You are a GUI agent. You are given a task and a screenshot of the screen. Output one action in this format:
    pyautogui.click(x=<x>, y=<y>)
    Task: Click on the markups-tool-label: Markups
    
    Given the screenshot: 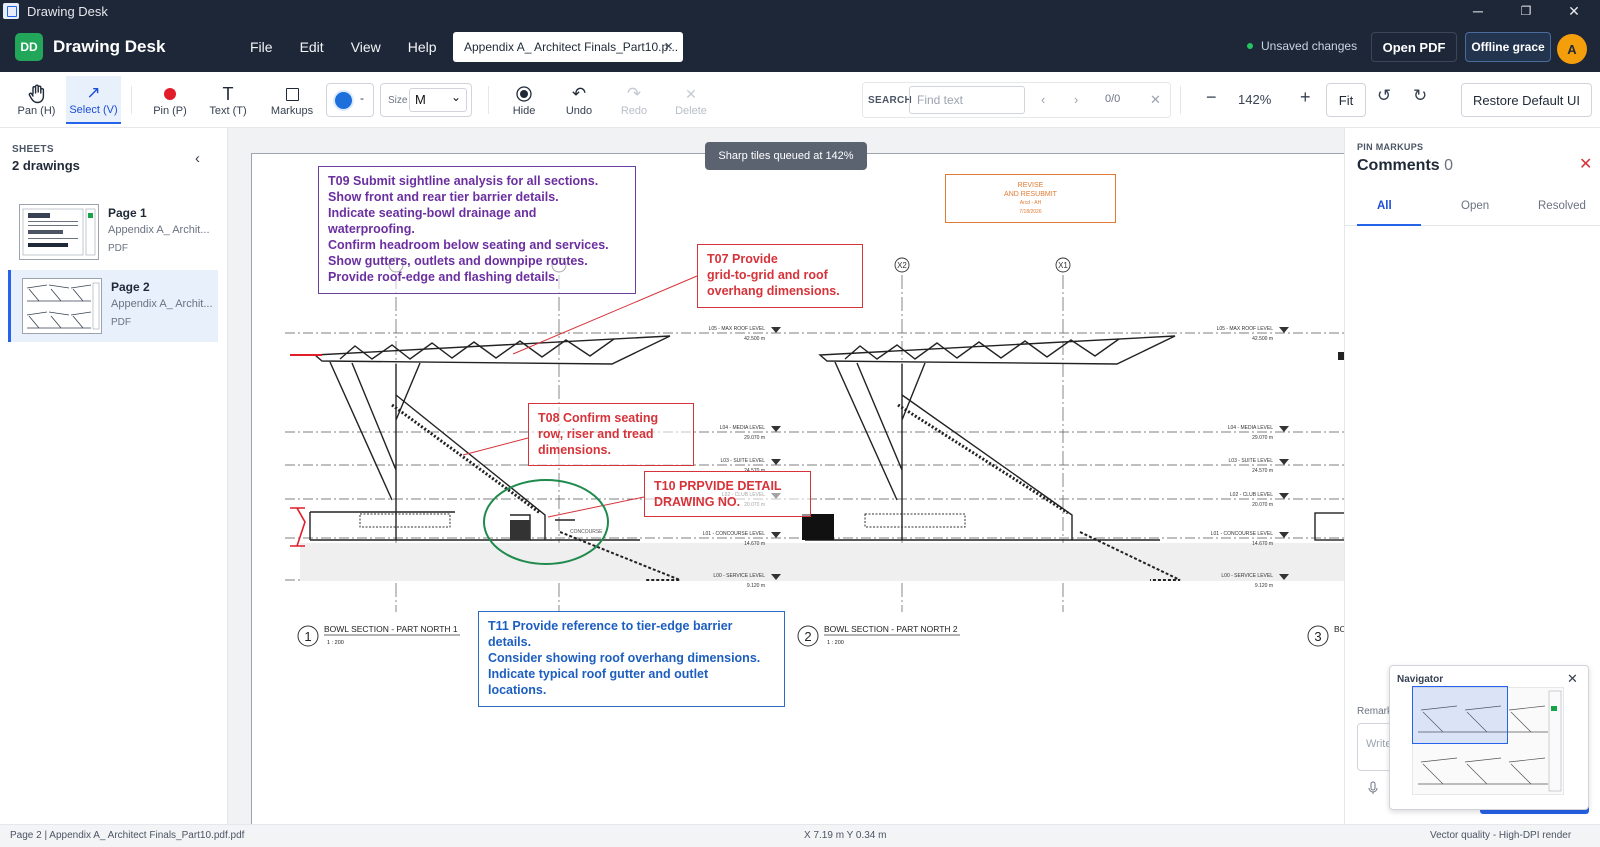 What is the action you would take?
    pyautogui.click(x=292, y=111)
    